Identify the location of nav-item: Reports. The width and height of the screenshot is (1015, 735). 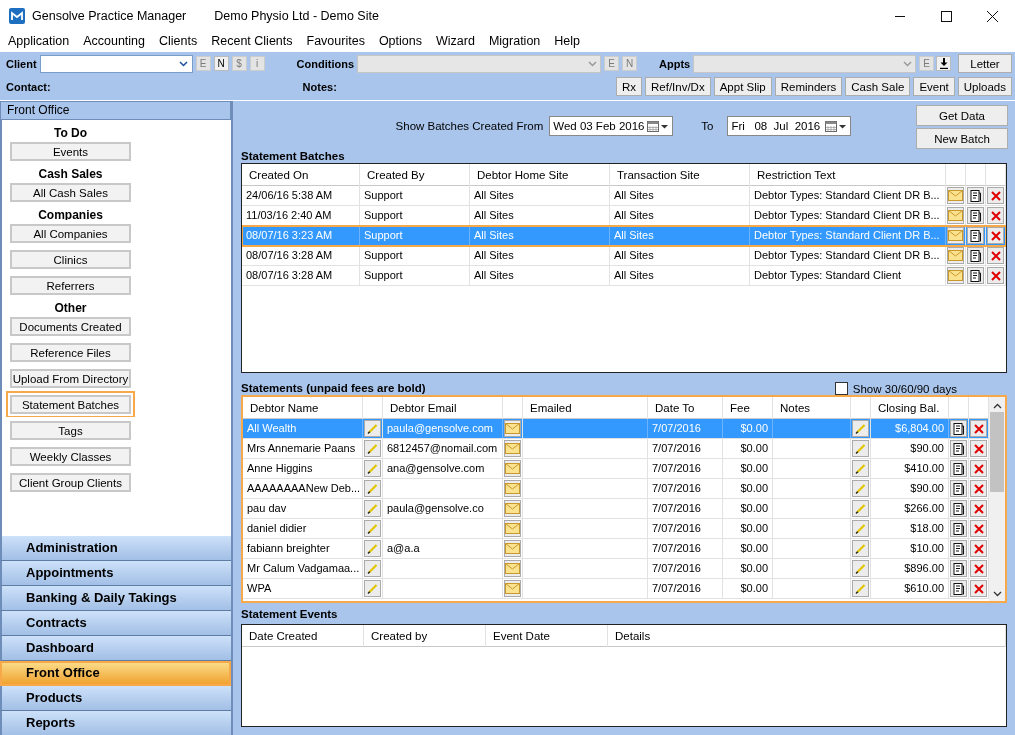
(115, 723).